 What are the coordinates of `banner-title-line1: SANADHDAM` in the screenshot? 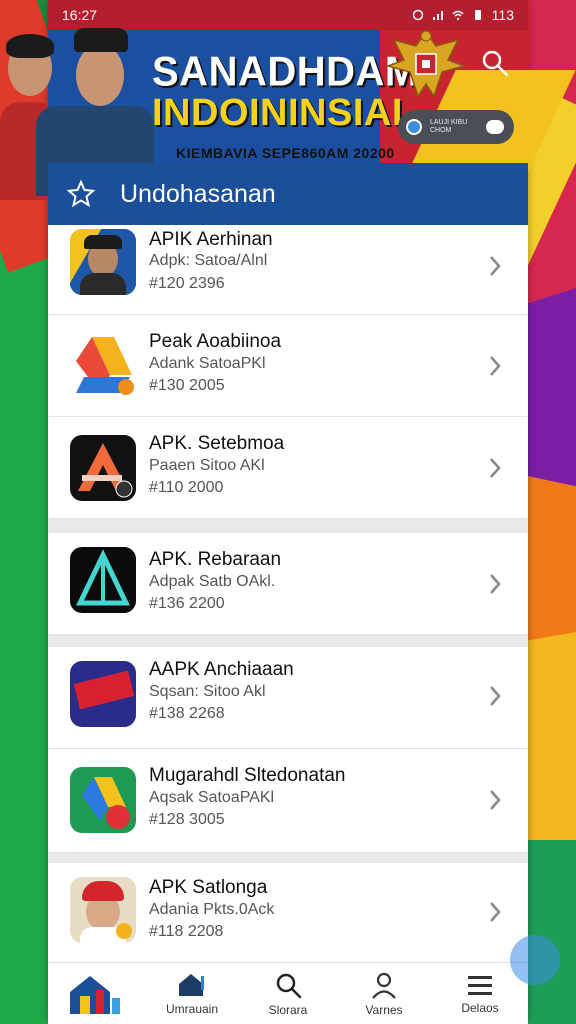 It's located at (285, 72).